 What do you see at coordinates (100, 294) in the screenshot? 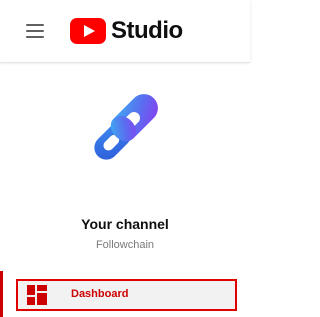
I see `sidebar-item-label: Dashboard` at bounding box center [100, 294].